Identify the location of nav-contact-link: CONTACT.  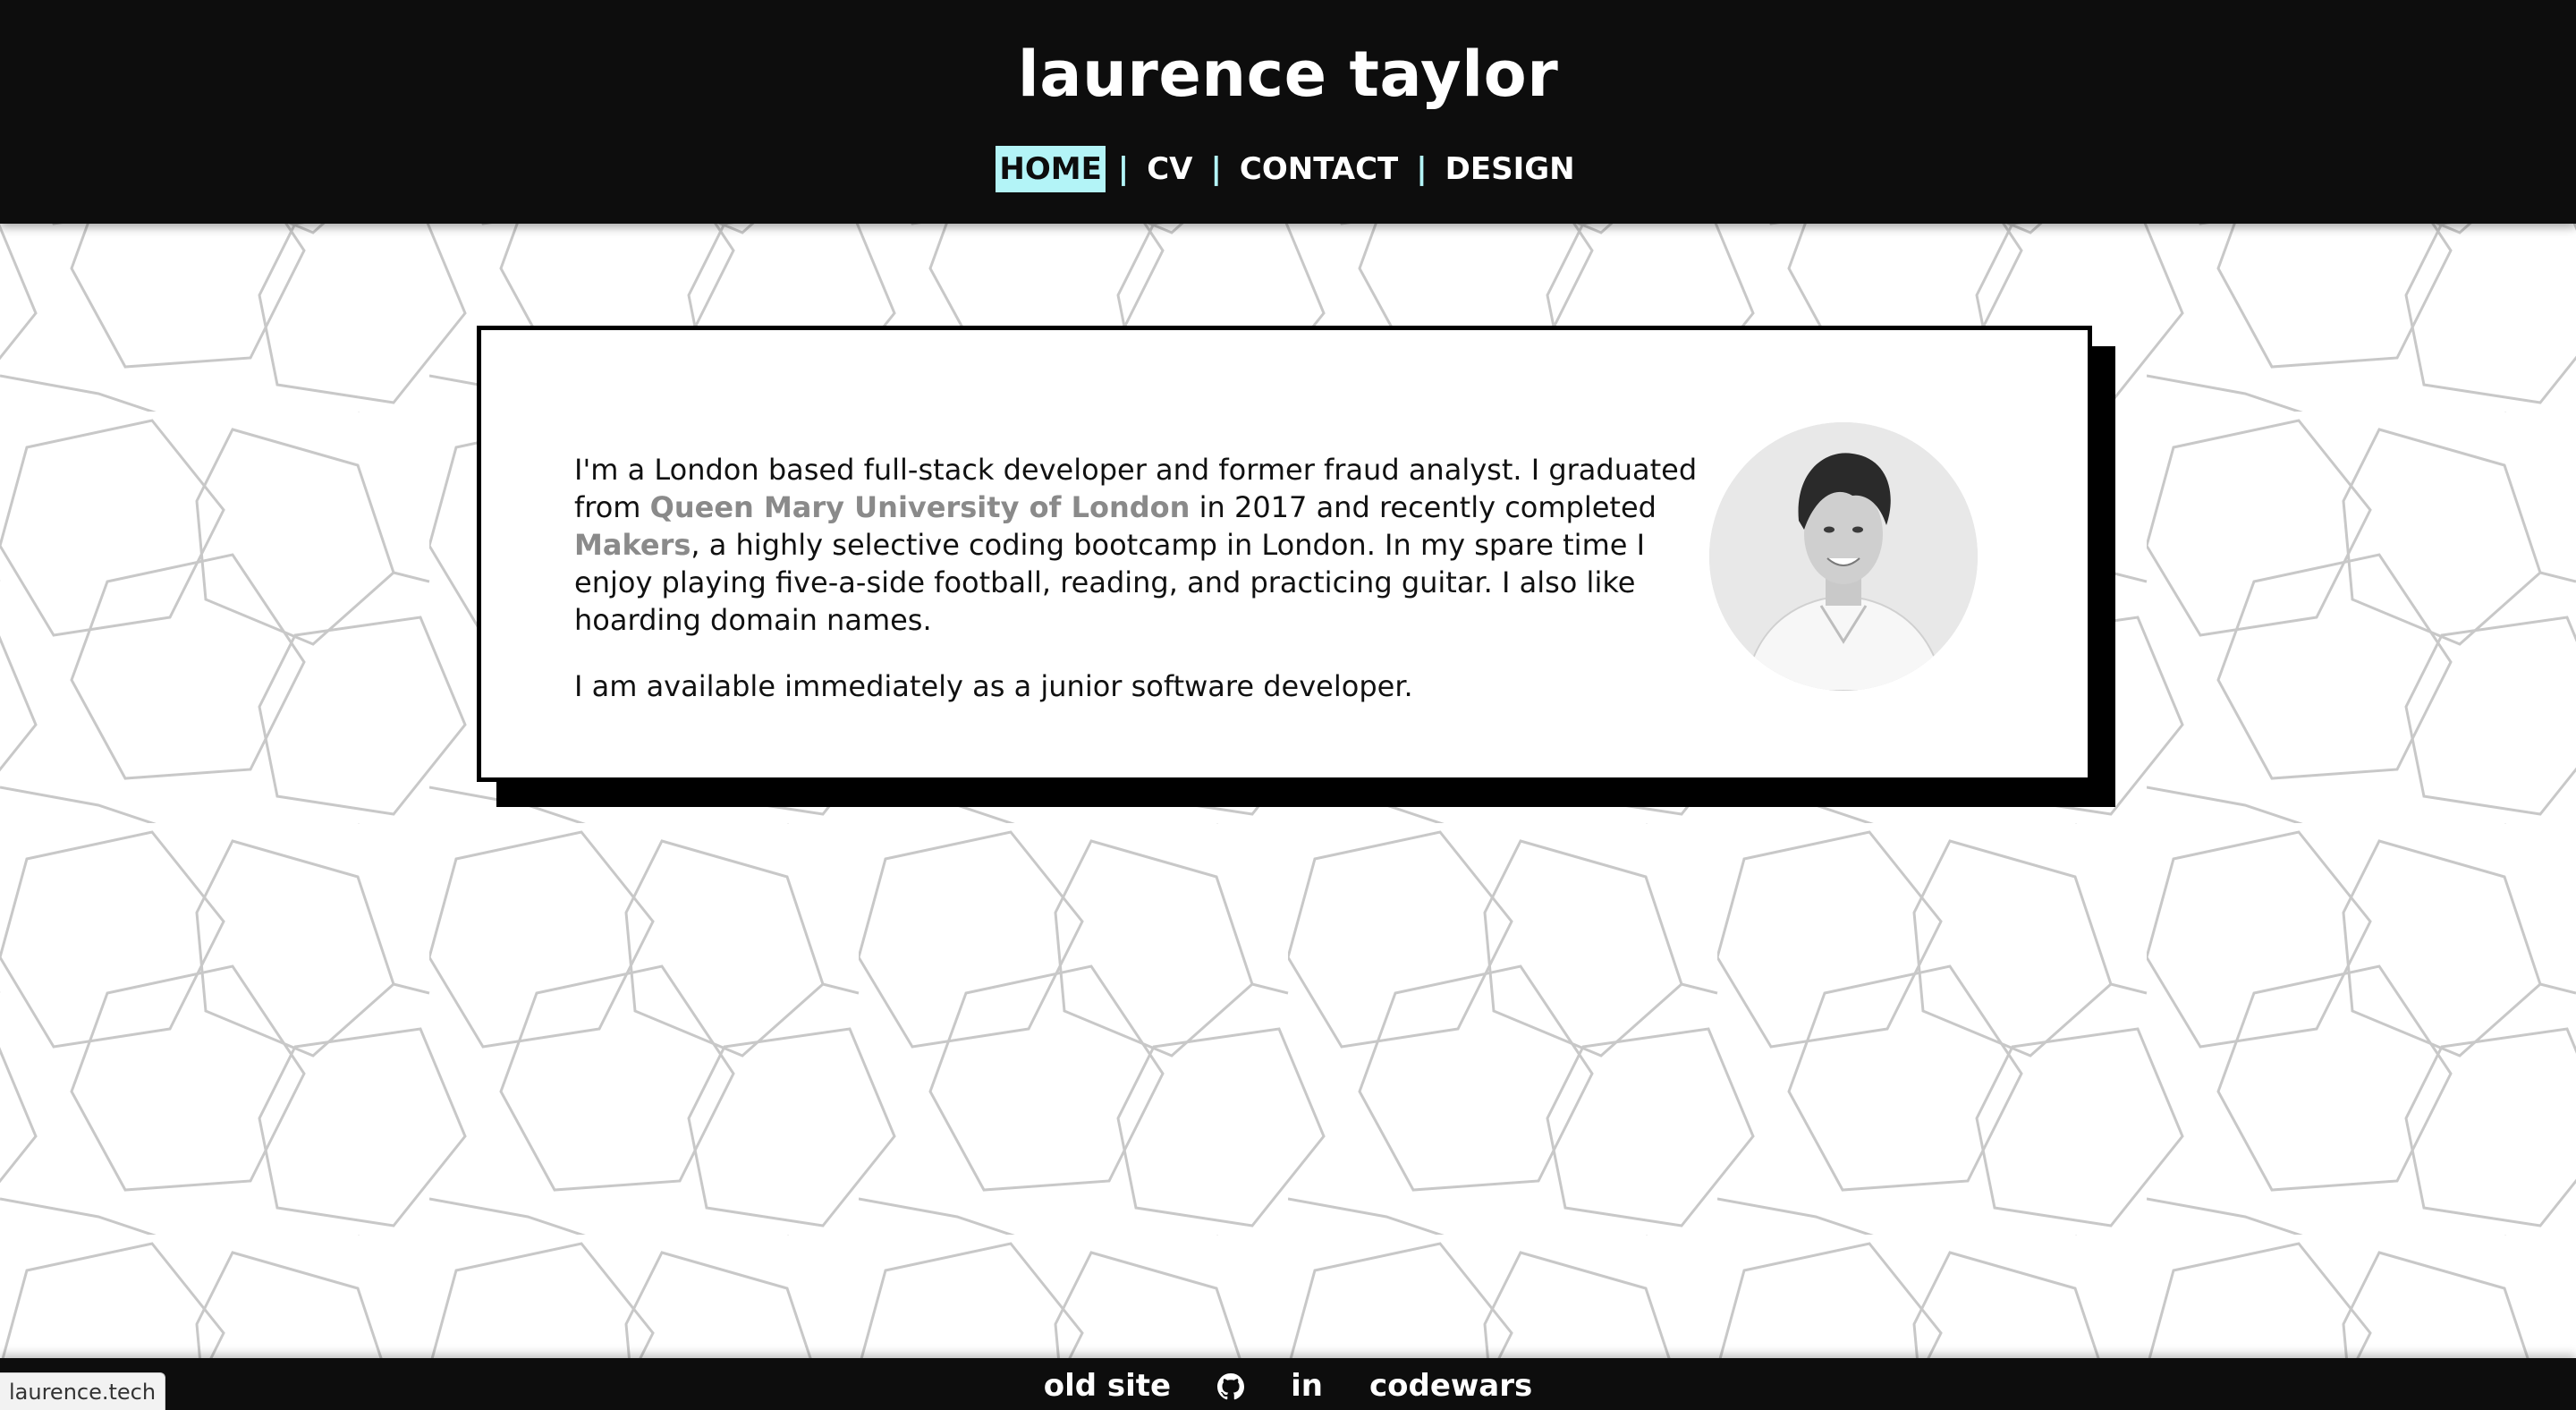
(1318, 169).